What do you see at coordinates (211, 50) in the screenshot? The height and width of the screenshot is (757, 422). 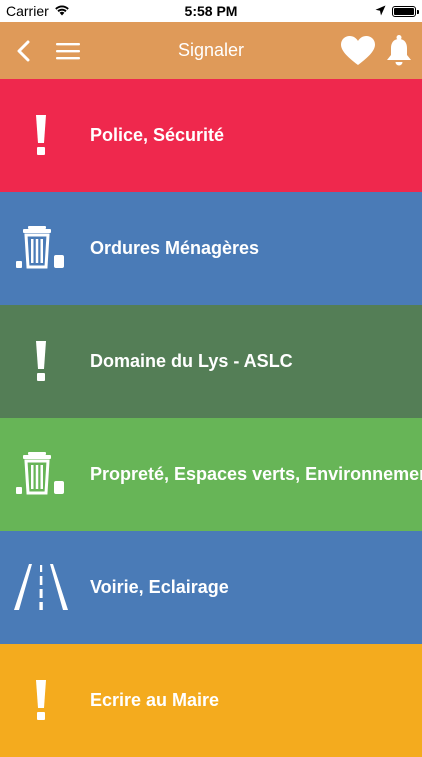 I see `navigation-bar: Signaler` at bounding box center [211, 50].